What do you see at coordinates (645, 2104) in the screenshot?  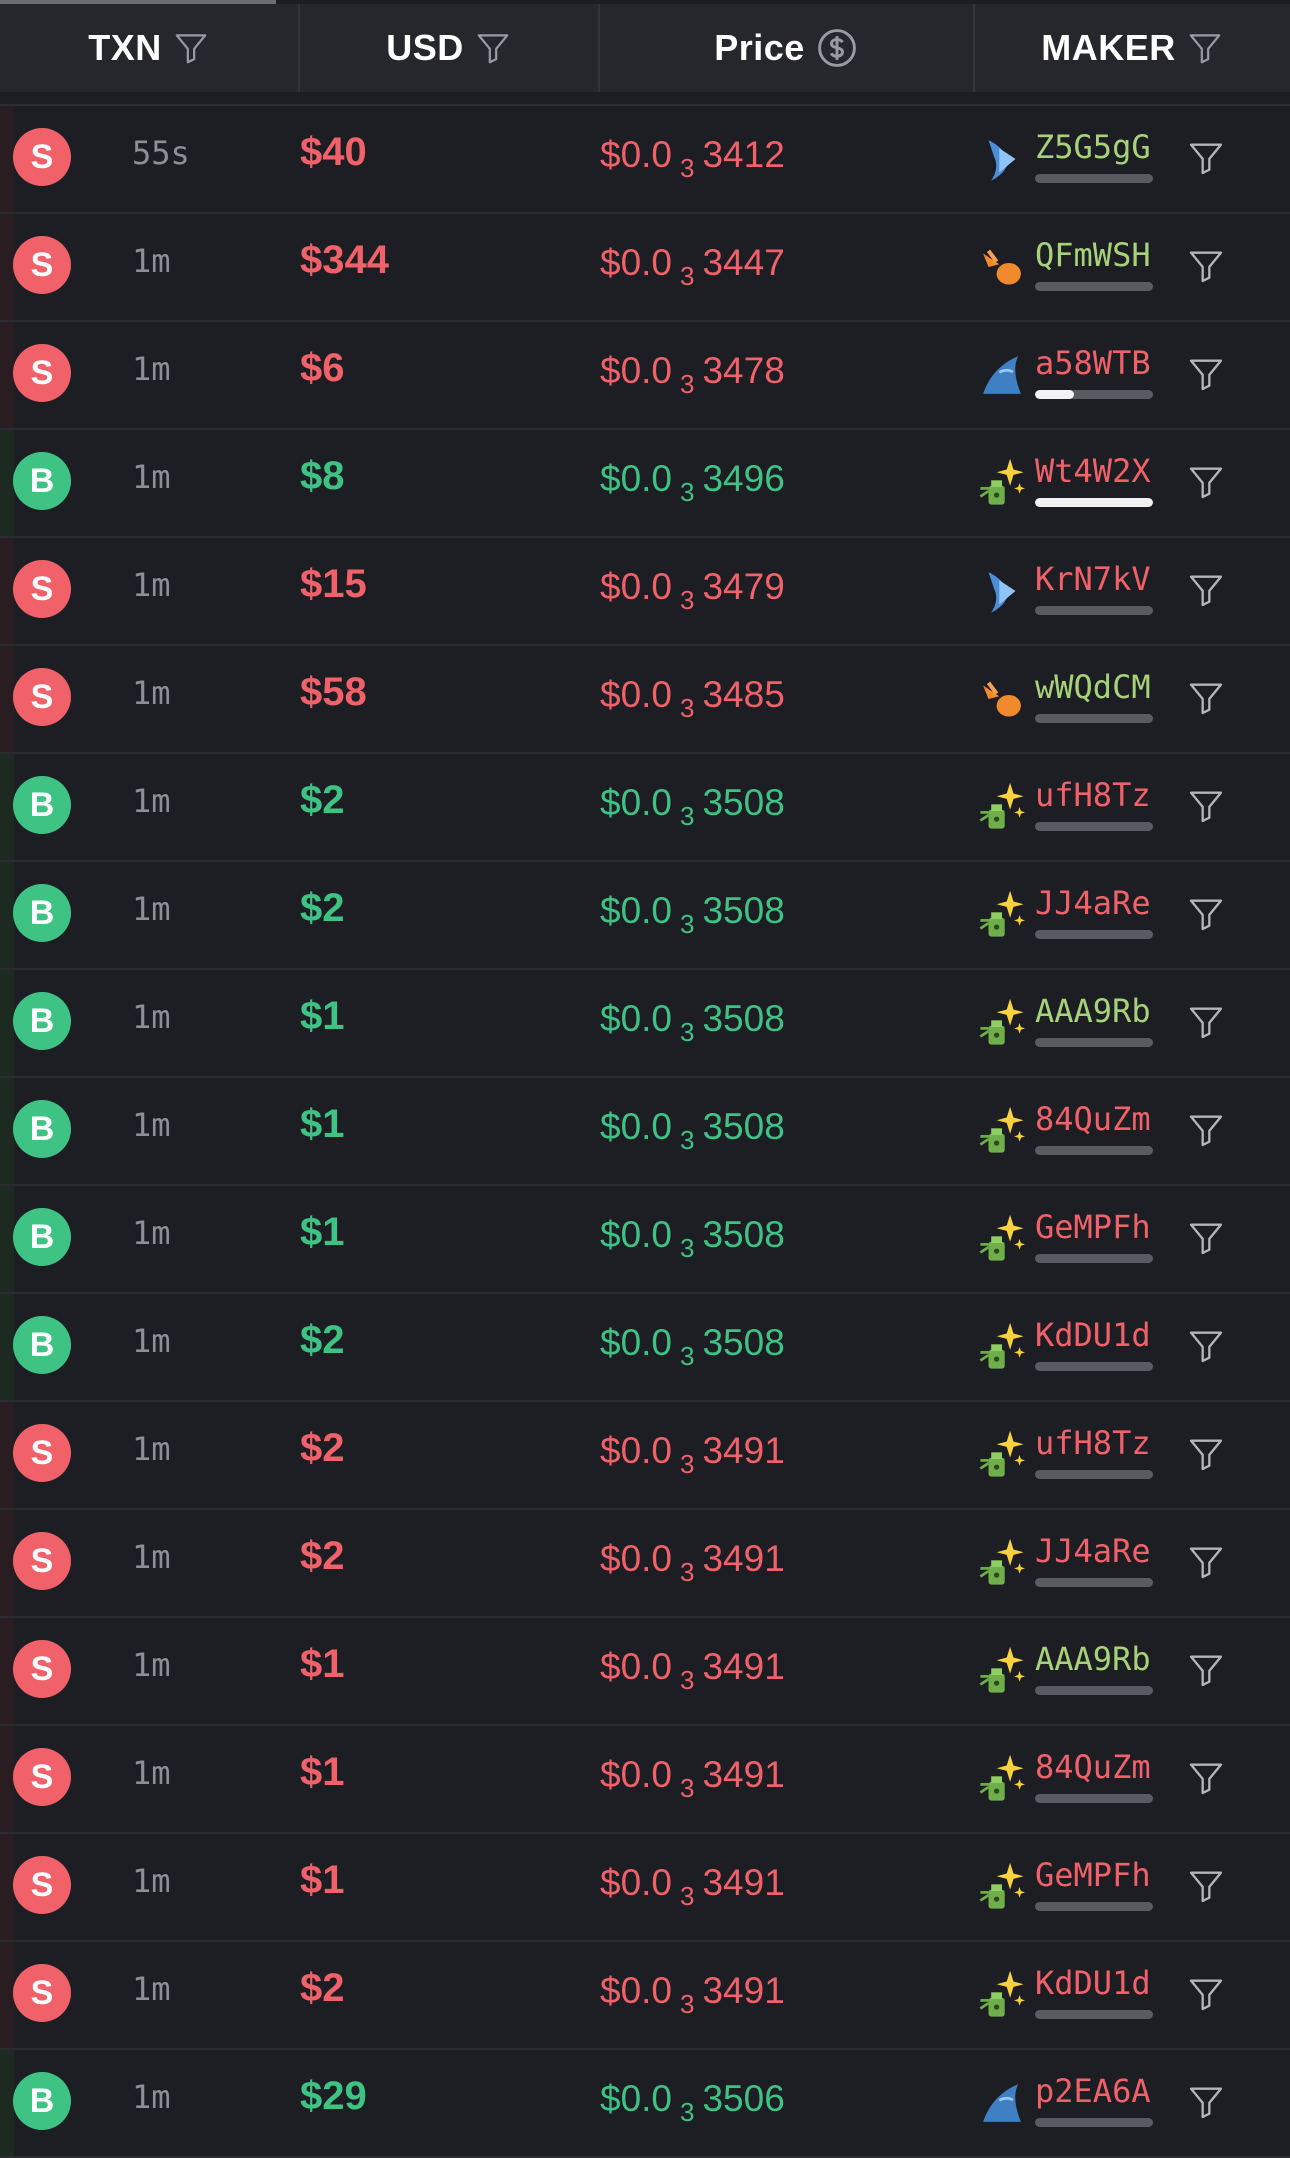 I see `trade-row: B 1m $29 $0.0 3 3506 p2EA6A` at bounding box center [645, 2104].